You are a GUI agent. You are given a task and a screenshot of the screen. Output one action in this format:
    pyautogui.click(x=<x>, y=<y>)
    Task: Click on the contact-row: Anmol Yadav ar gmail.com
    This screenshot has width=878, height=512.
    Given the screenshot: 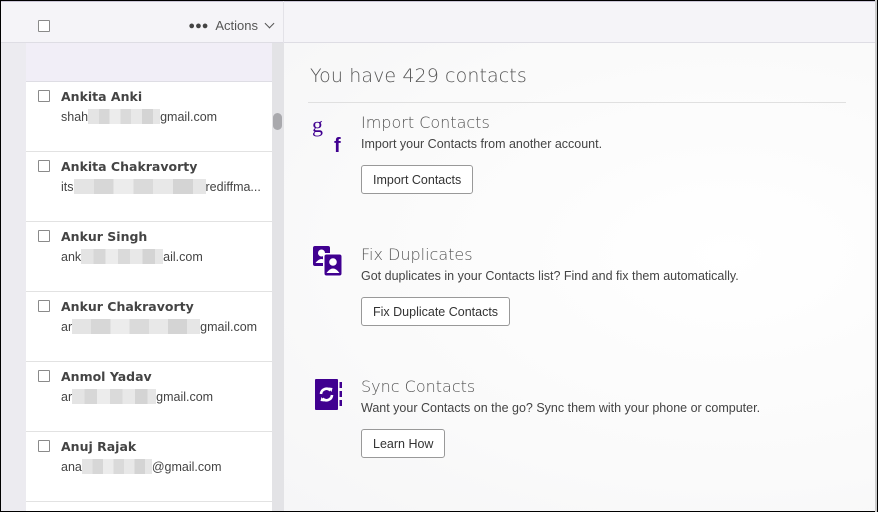 What is the action you would take?
    pyautogui.click(x=149, y=397)
    